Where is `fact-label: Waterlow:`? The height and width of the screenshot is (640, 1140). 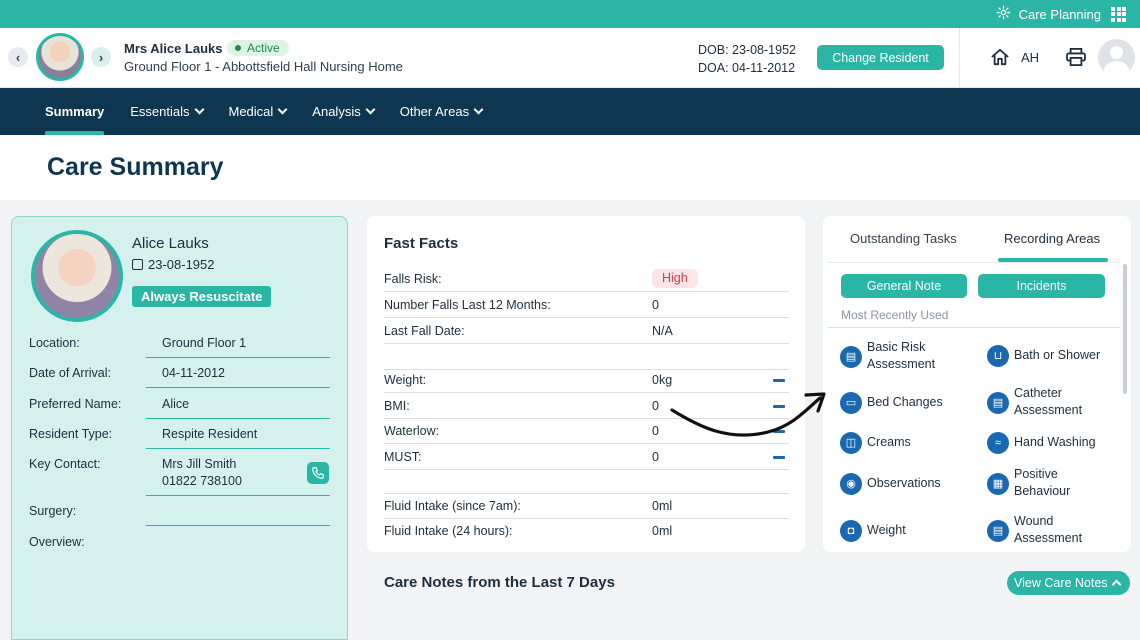
fact-label: Waterlow: is located at coordinates (412, 431).